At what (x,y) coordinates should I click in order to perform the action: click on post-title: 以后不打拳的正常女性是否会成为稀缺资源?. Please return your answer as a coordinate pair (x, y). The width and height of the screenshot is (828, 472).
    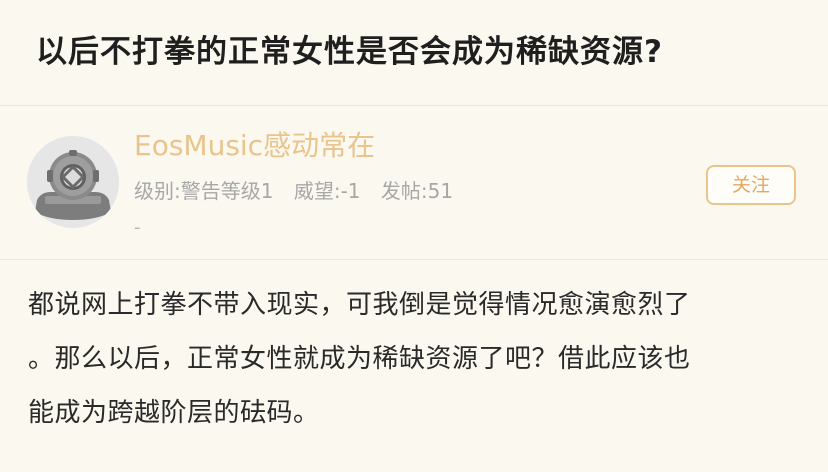
    Looking at the image, I should click on (349, 52).